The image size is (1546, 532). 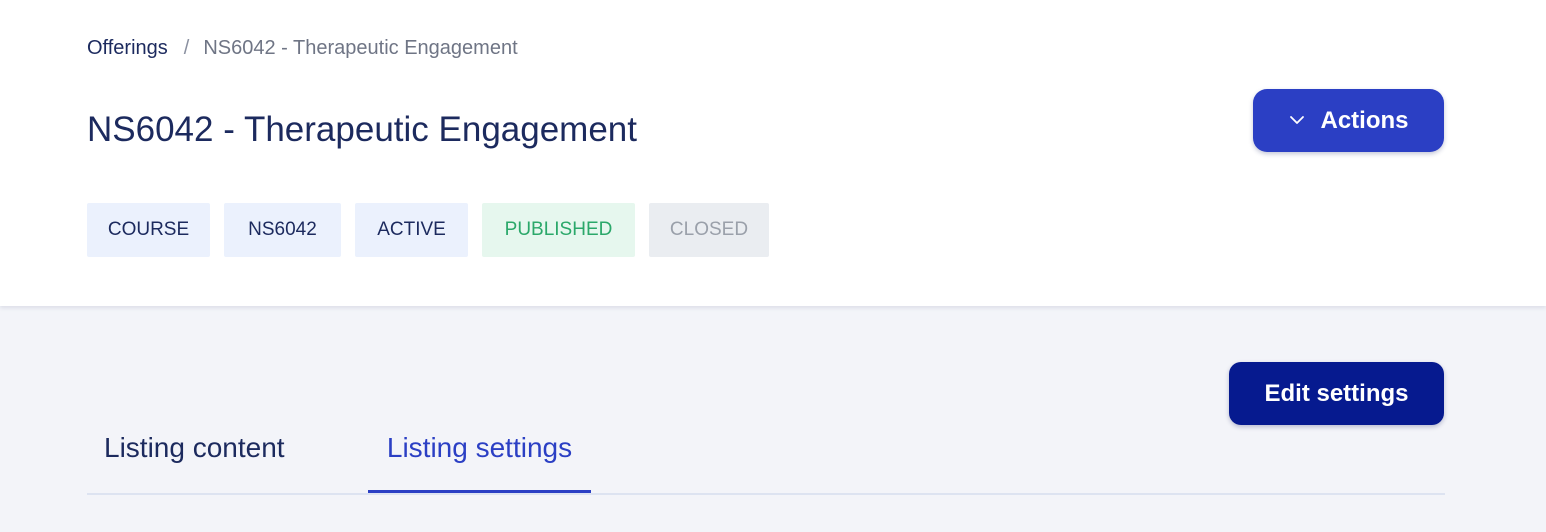 What do you see at coordinates (360, 48) in the screenshot?
I see `breadcrumb-current: NS6042 - Therapeutic Engagement` at bounding box center [360, 48].